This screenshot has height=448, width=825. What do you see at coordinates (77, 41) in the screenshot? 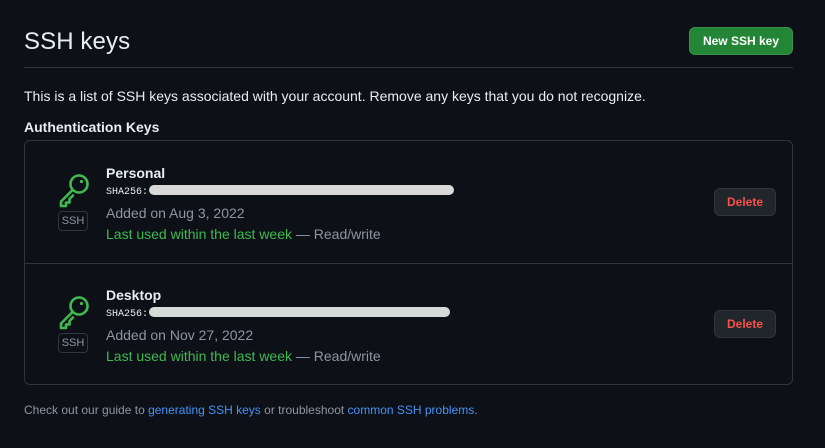
I see `page-title: SSH keys` at bounding box center [77, 41].